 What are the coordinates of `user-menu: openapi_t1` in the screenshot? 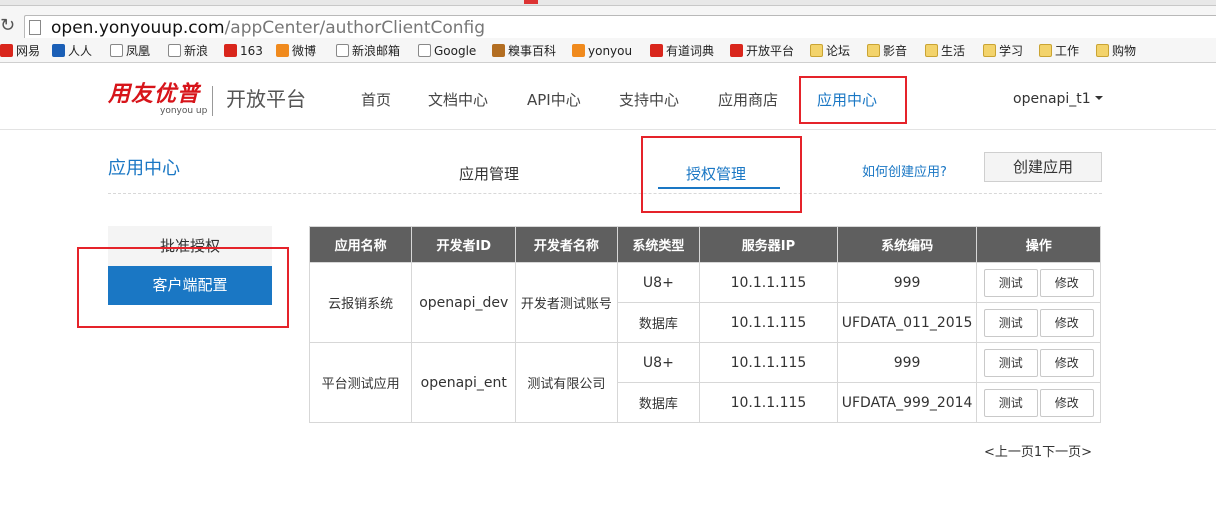 It's located at (1058, 99).